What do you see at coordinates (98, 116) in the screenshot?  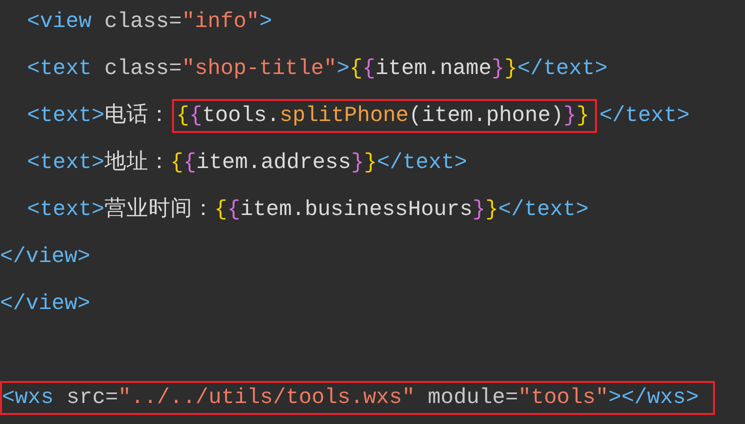 I see `code-text: <text>电话：` at bounding box center [98, 116].